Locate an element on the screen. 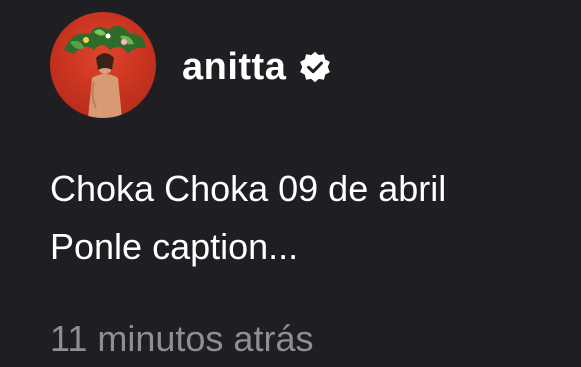 The width and height of the screenshot is (581, 367). username: anitta is located at coordinates (234, 67).